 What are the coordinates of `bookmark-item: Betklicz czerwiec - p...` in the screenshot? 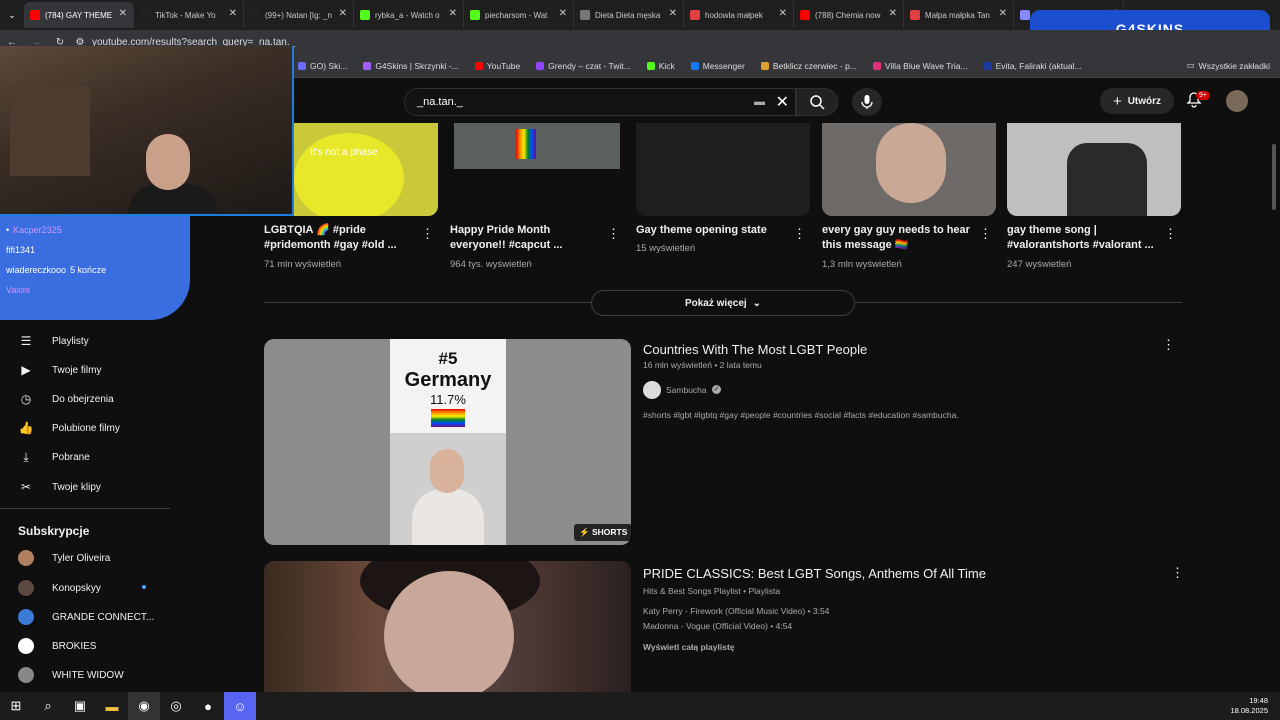 It's located at (809, 66).